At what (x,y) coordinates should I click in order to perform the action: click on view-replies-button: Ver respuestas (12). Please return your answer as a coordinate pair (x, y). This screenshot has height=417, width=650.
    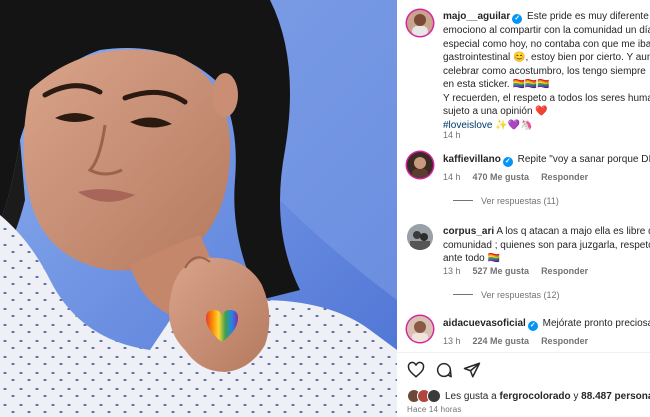
    Looking at the image, I should click on (506, 295).